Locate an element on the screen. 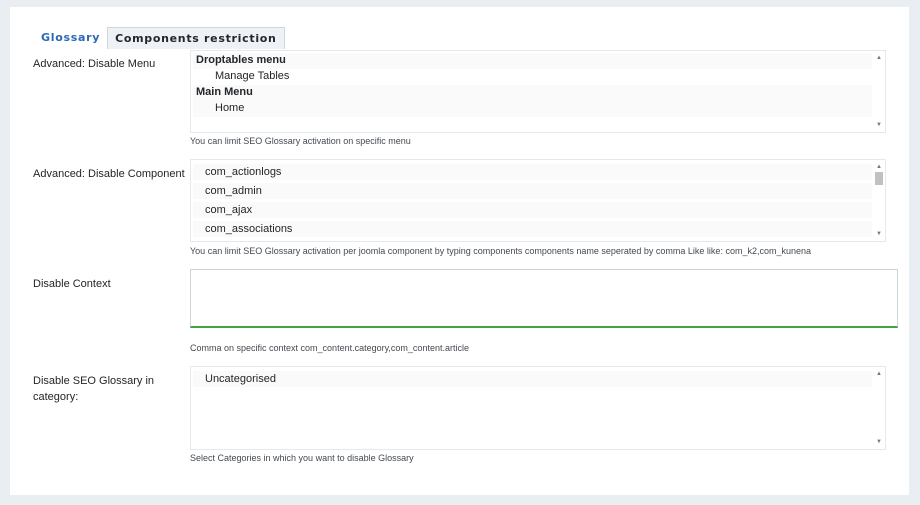 This screenshot has height=505, width=920. disable-category-select: Uncategorised ▲ ▼ is located at coordinates (538, 408).